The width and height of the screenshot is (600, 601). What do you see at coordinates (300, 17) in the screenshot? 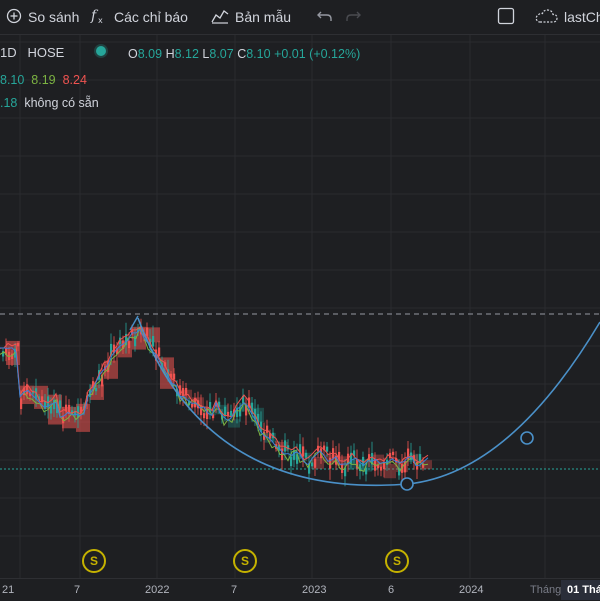
I see `top-toolbar: So sánh fx Các chỉ báo Bản mẫu lastCh` at bounding box center [300, 17].